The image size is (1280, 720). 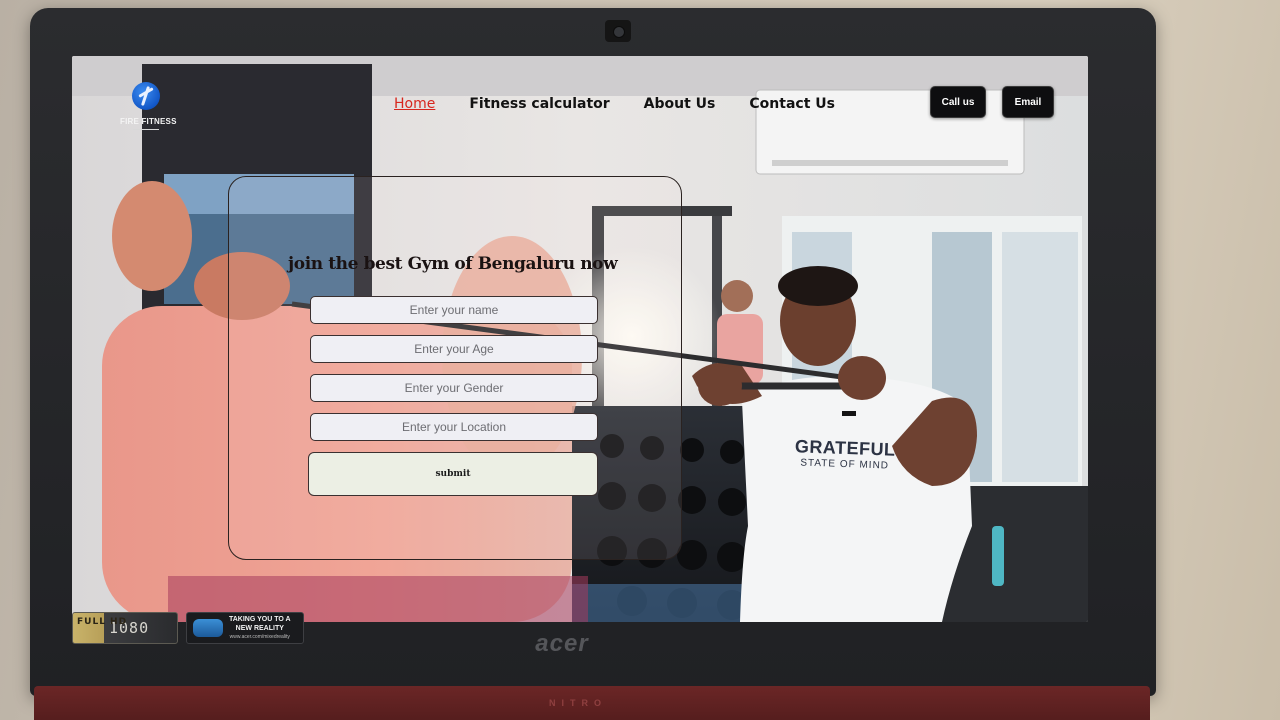 What do you see at coordinates (618, 31) in the screenshot?
I see `webcam-icon` at bounding box center [618, 31].